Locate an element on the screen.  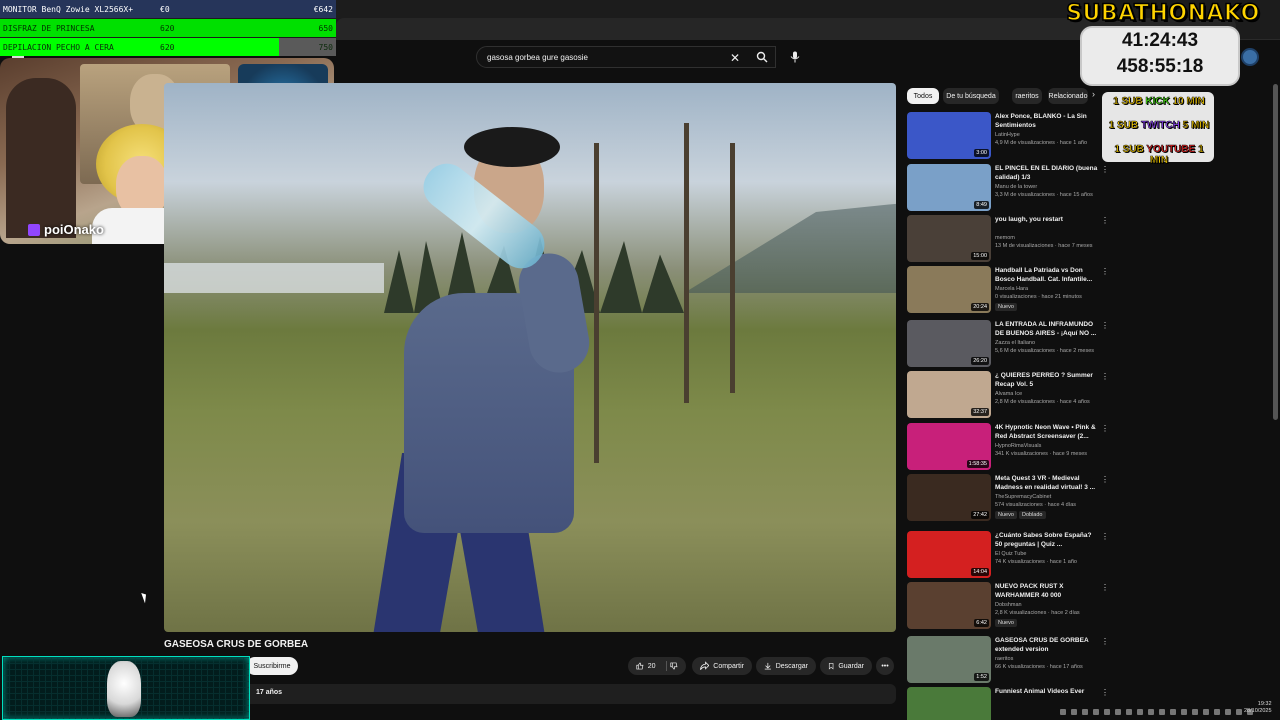
goal-target: 750 is located at coordinates (325, 47).